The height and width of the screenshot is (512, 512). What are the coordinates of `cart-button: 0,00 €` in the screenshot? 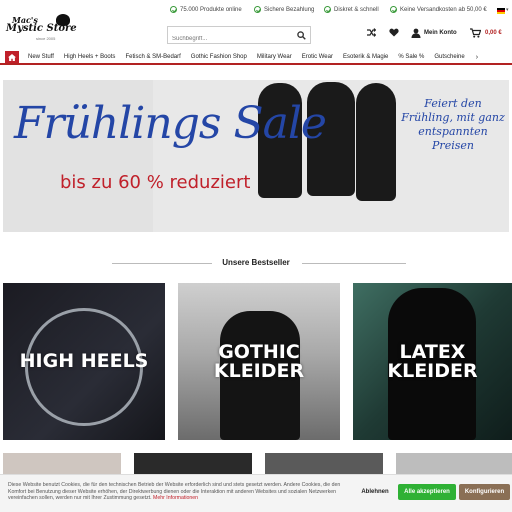 It's located at (486, 33).